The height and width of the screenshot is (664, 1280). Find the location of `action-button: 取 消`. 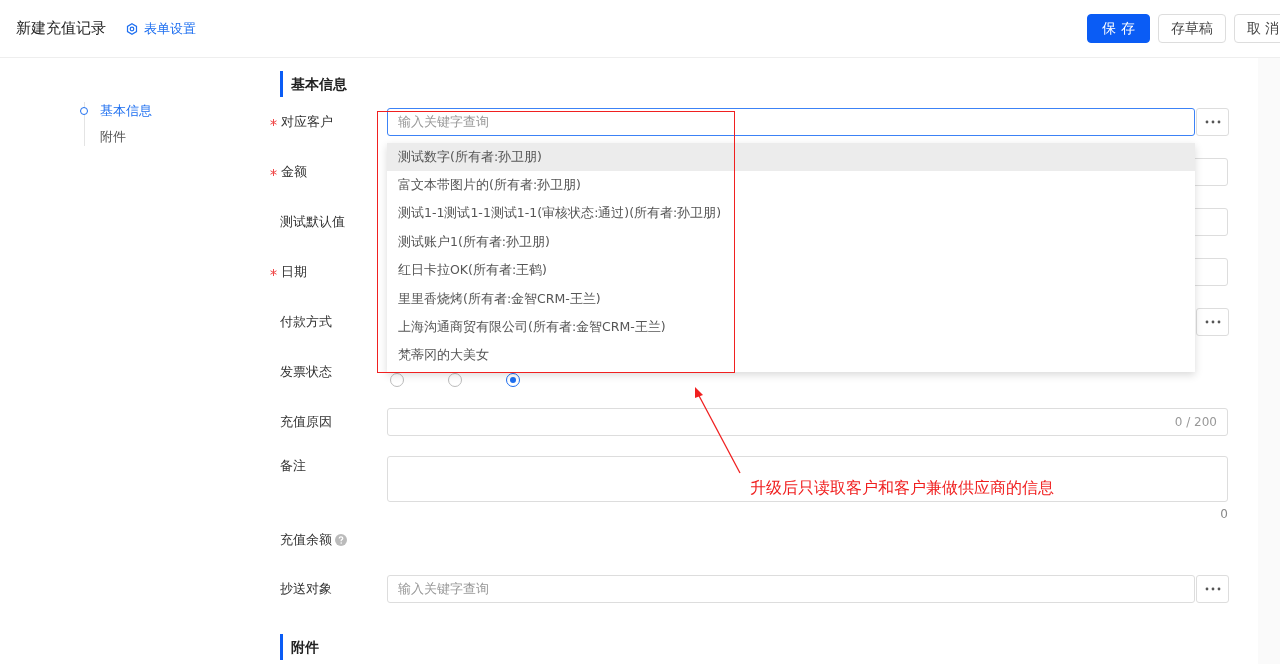

action-button: 取 消 is located at coordinates (1256, 28).